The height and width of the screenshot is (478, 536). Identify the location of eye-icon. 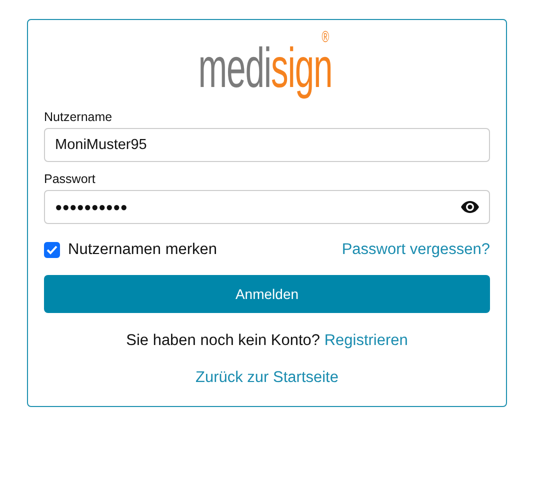
(470, 207).